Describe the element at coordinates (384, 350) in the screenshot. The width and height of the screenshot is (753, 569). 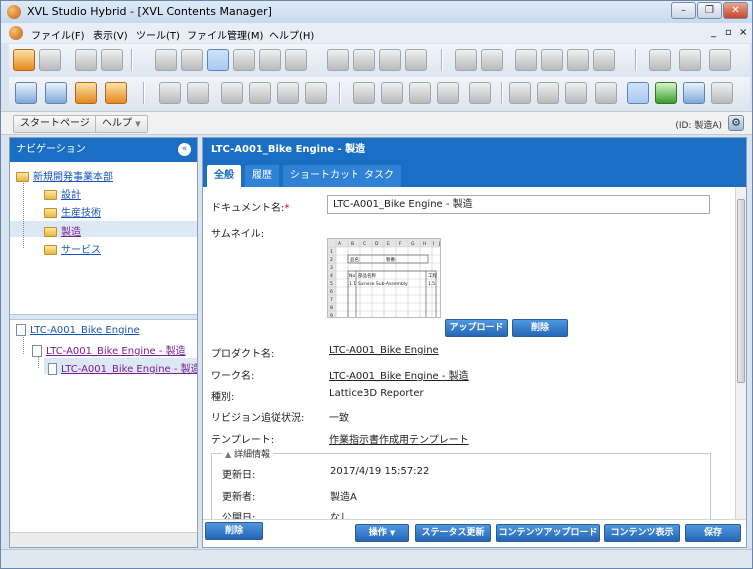
I see `product-name-link: LTC-A001_Bike Engine` at that location.